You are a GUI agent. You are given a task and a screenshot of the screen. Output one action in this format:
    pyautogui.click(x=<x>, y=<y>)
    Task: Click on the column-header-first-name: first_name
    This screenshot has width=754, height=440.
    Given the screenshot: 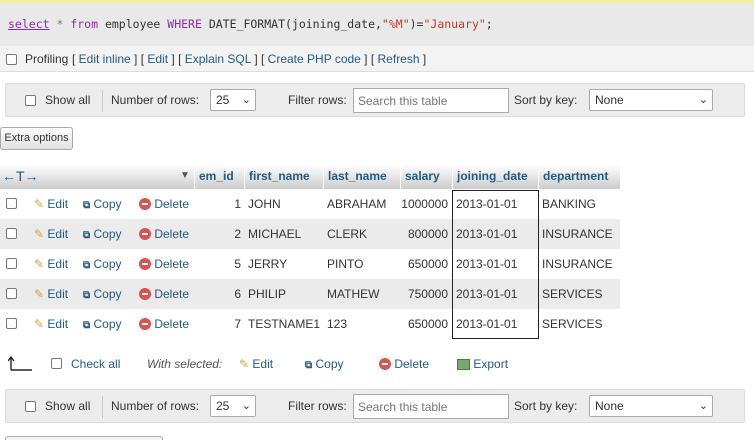 What is the action you would take?
    pyautogui.click(x=283, y=176)
    